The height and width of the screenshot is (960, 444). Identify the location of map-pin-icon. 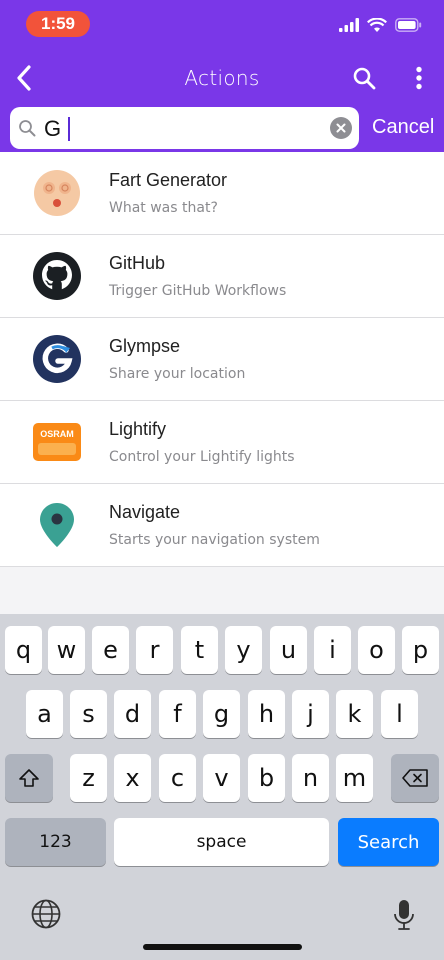
(57, 525).